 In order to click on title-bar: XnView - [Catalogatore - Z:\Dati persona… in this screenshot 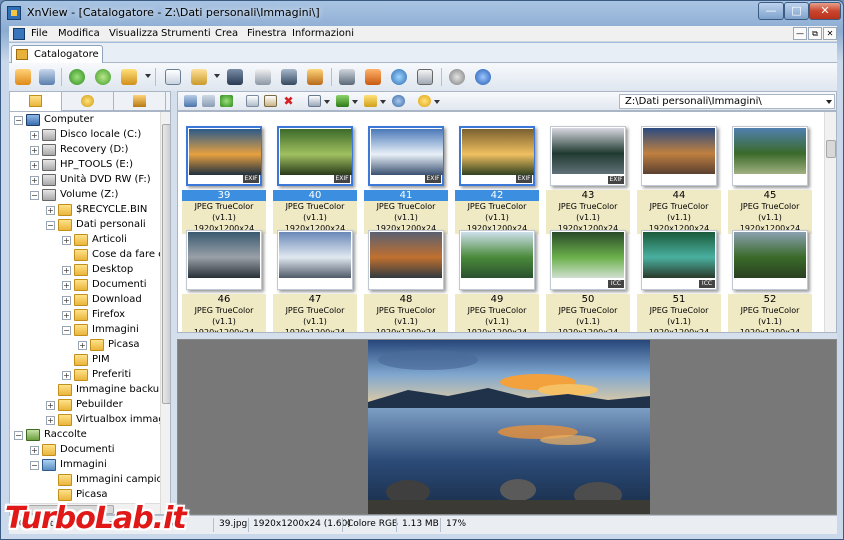, I will do `click(422, 13)`.